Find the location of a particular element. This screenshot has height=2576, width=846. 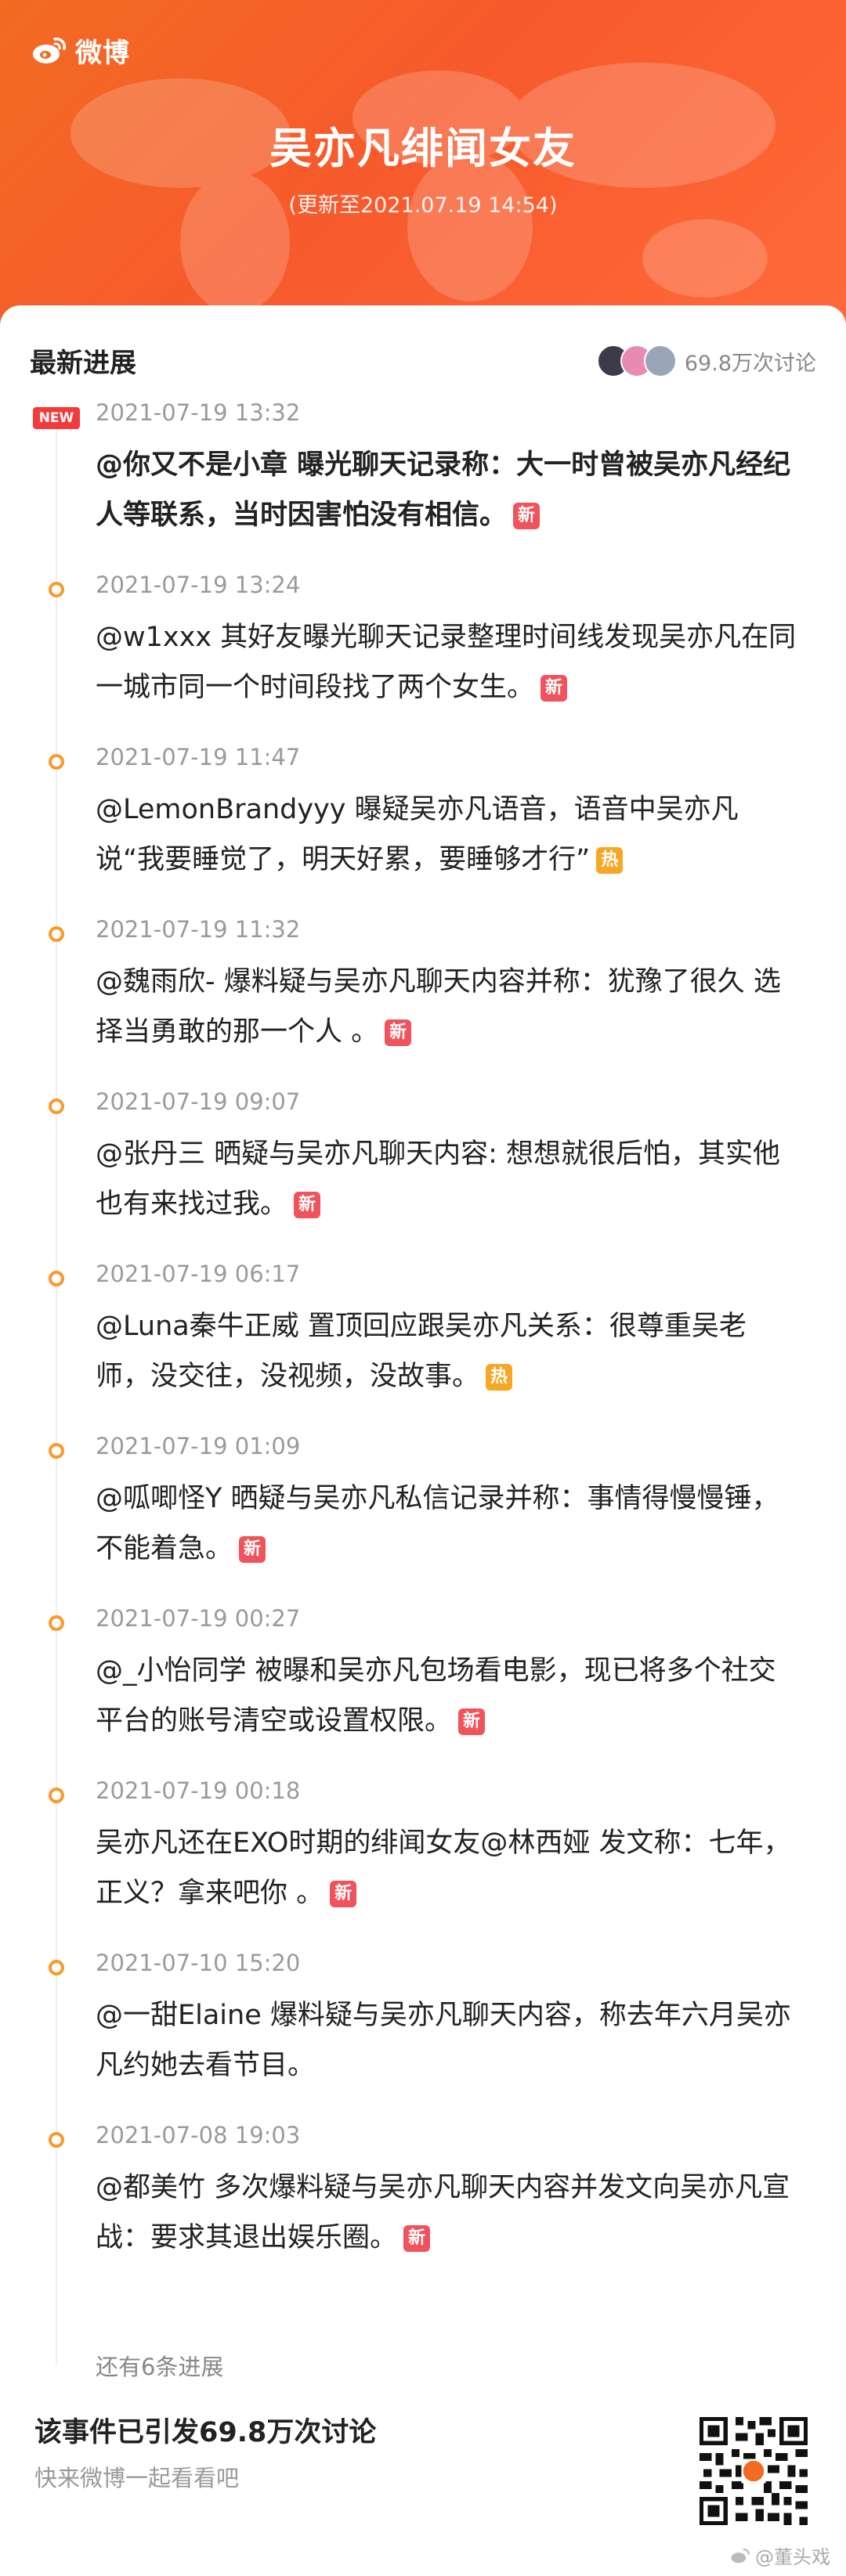

timeline-time: 2021-07-10 15:20 is located at coordinates (198, 1963).